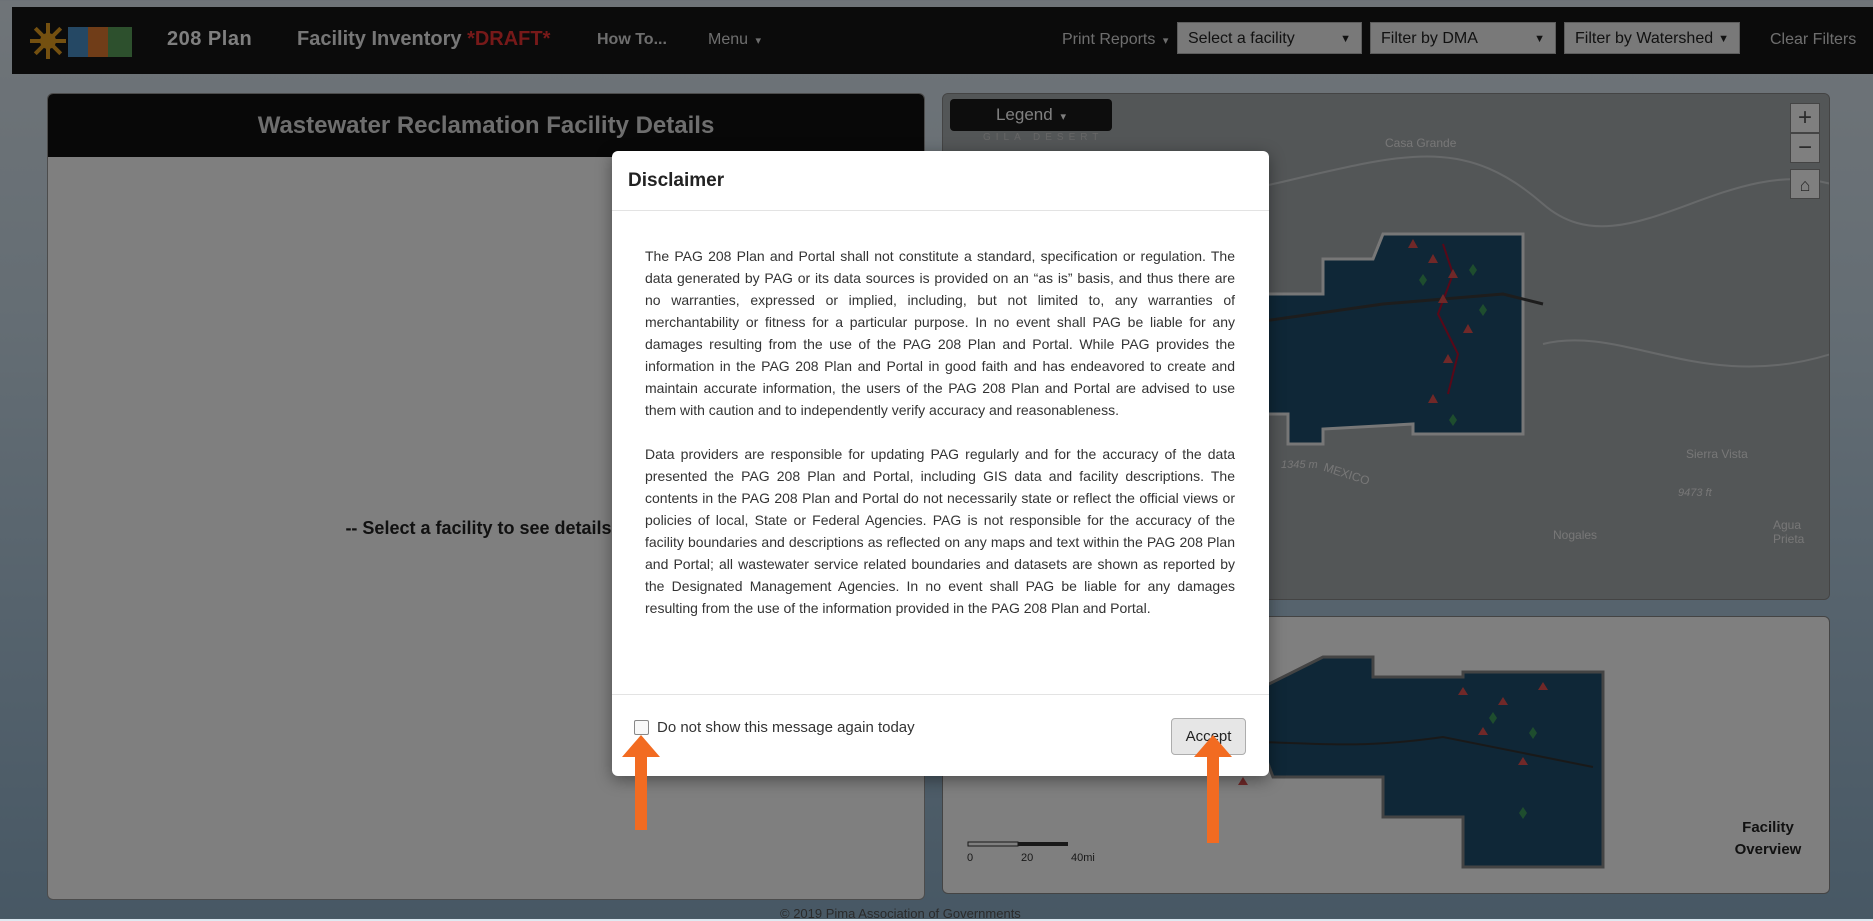 Image resolution: width=1873 pixels, height=921 pixels. Describe the element at coordinates (786, 727) in the screenshot. I see `dont-show-again-label: Do not show this message again today` at that location.